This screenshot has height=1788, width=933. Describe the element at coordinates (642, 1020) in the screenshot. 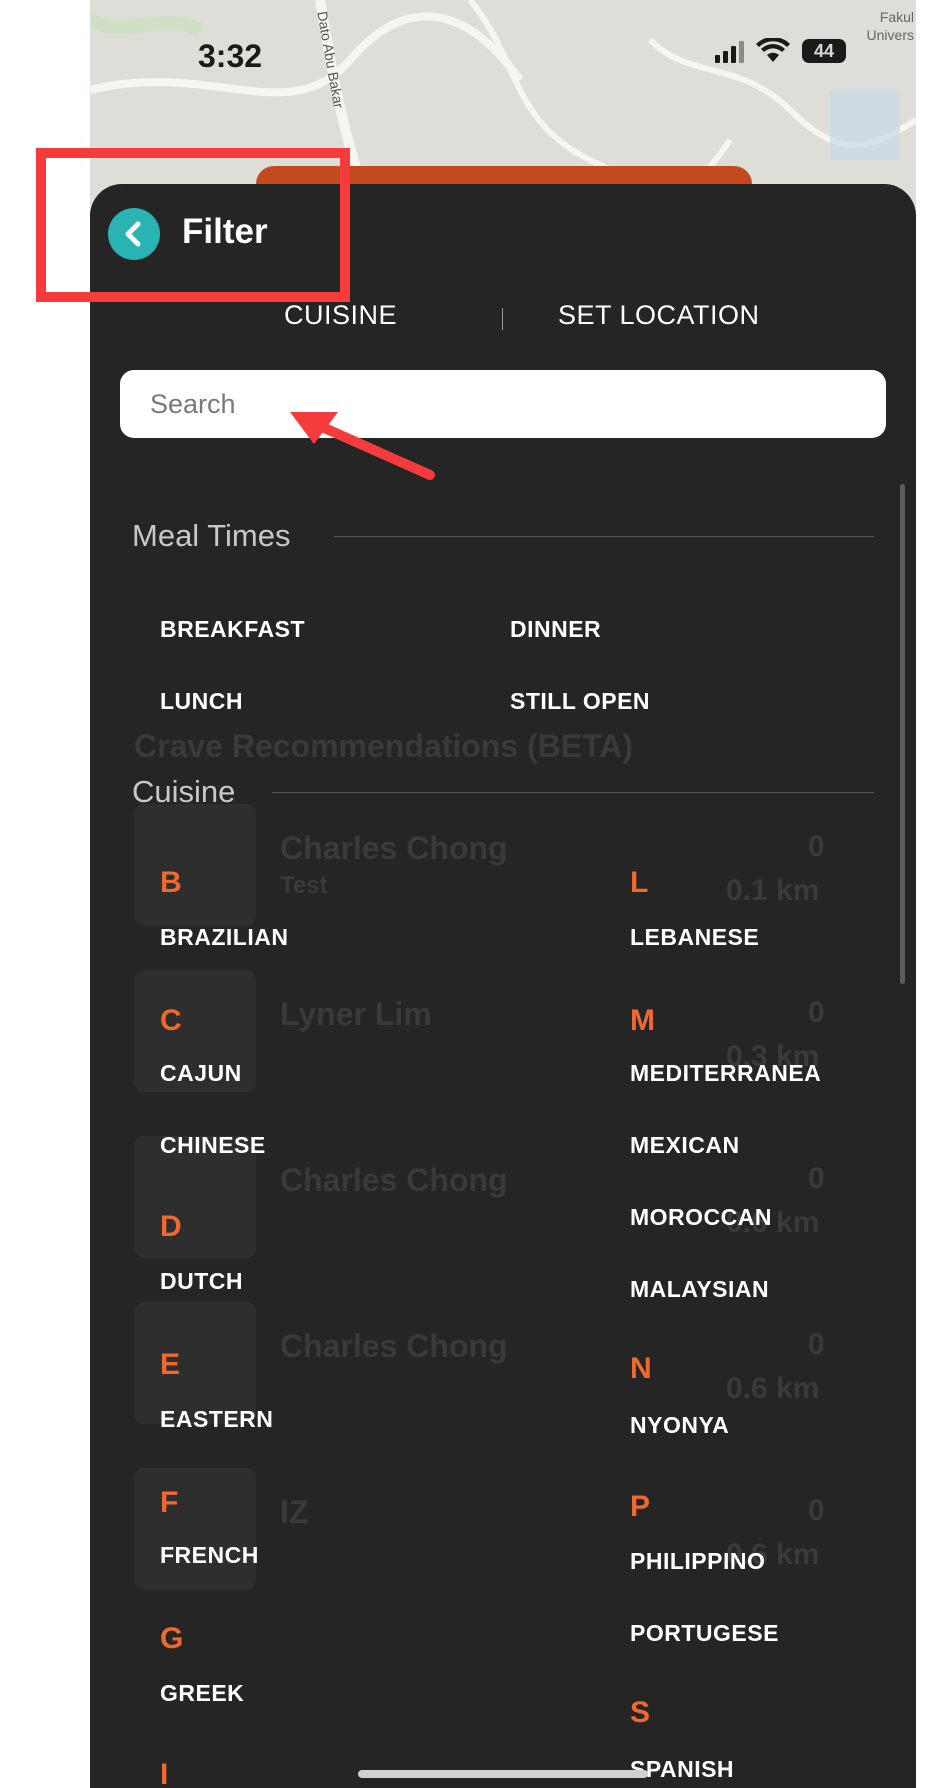

I see `letter-heading-m: M` at that location.